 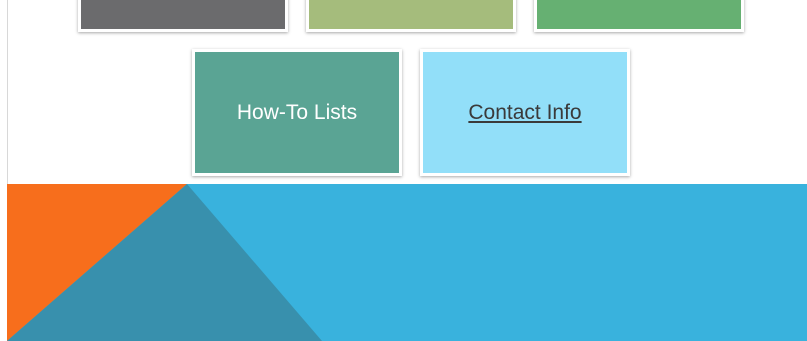 I want to click on tile-frame-contact: Contact Info, so click(x=525, y=112).